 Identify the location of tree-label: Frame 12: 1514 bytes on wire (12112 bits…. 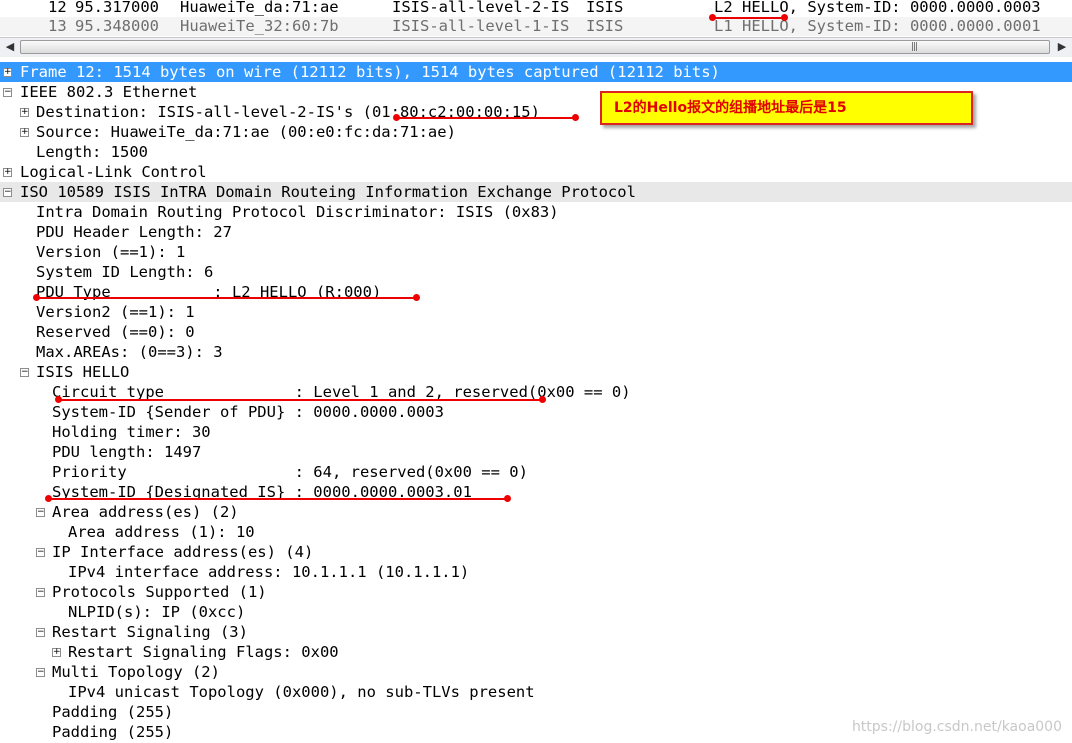
(370, 72).